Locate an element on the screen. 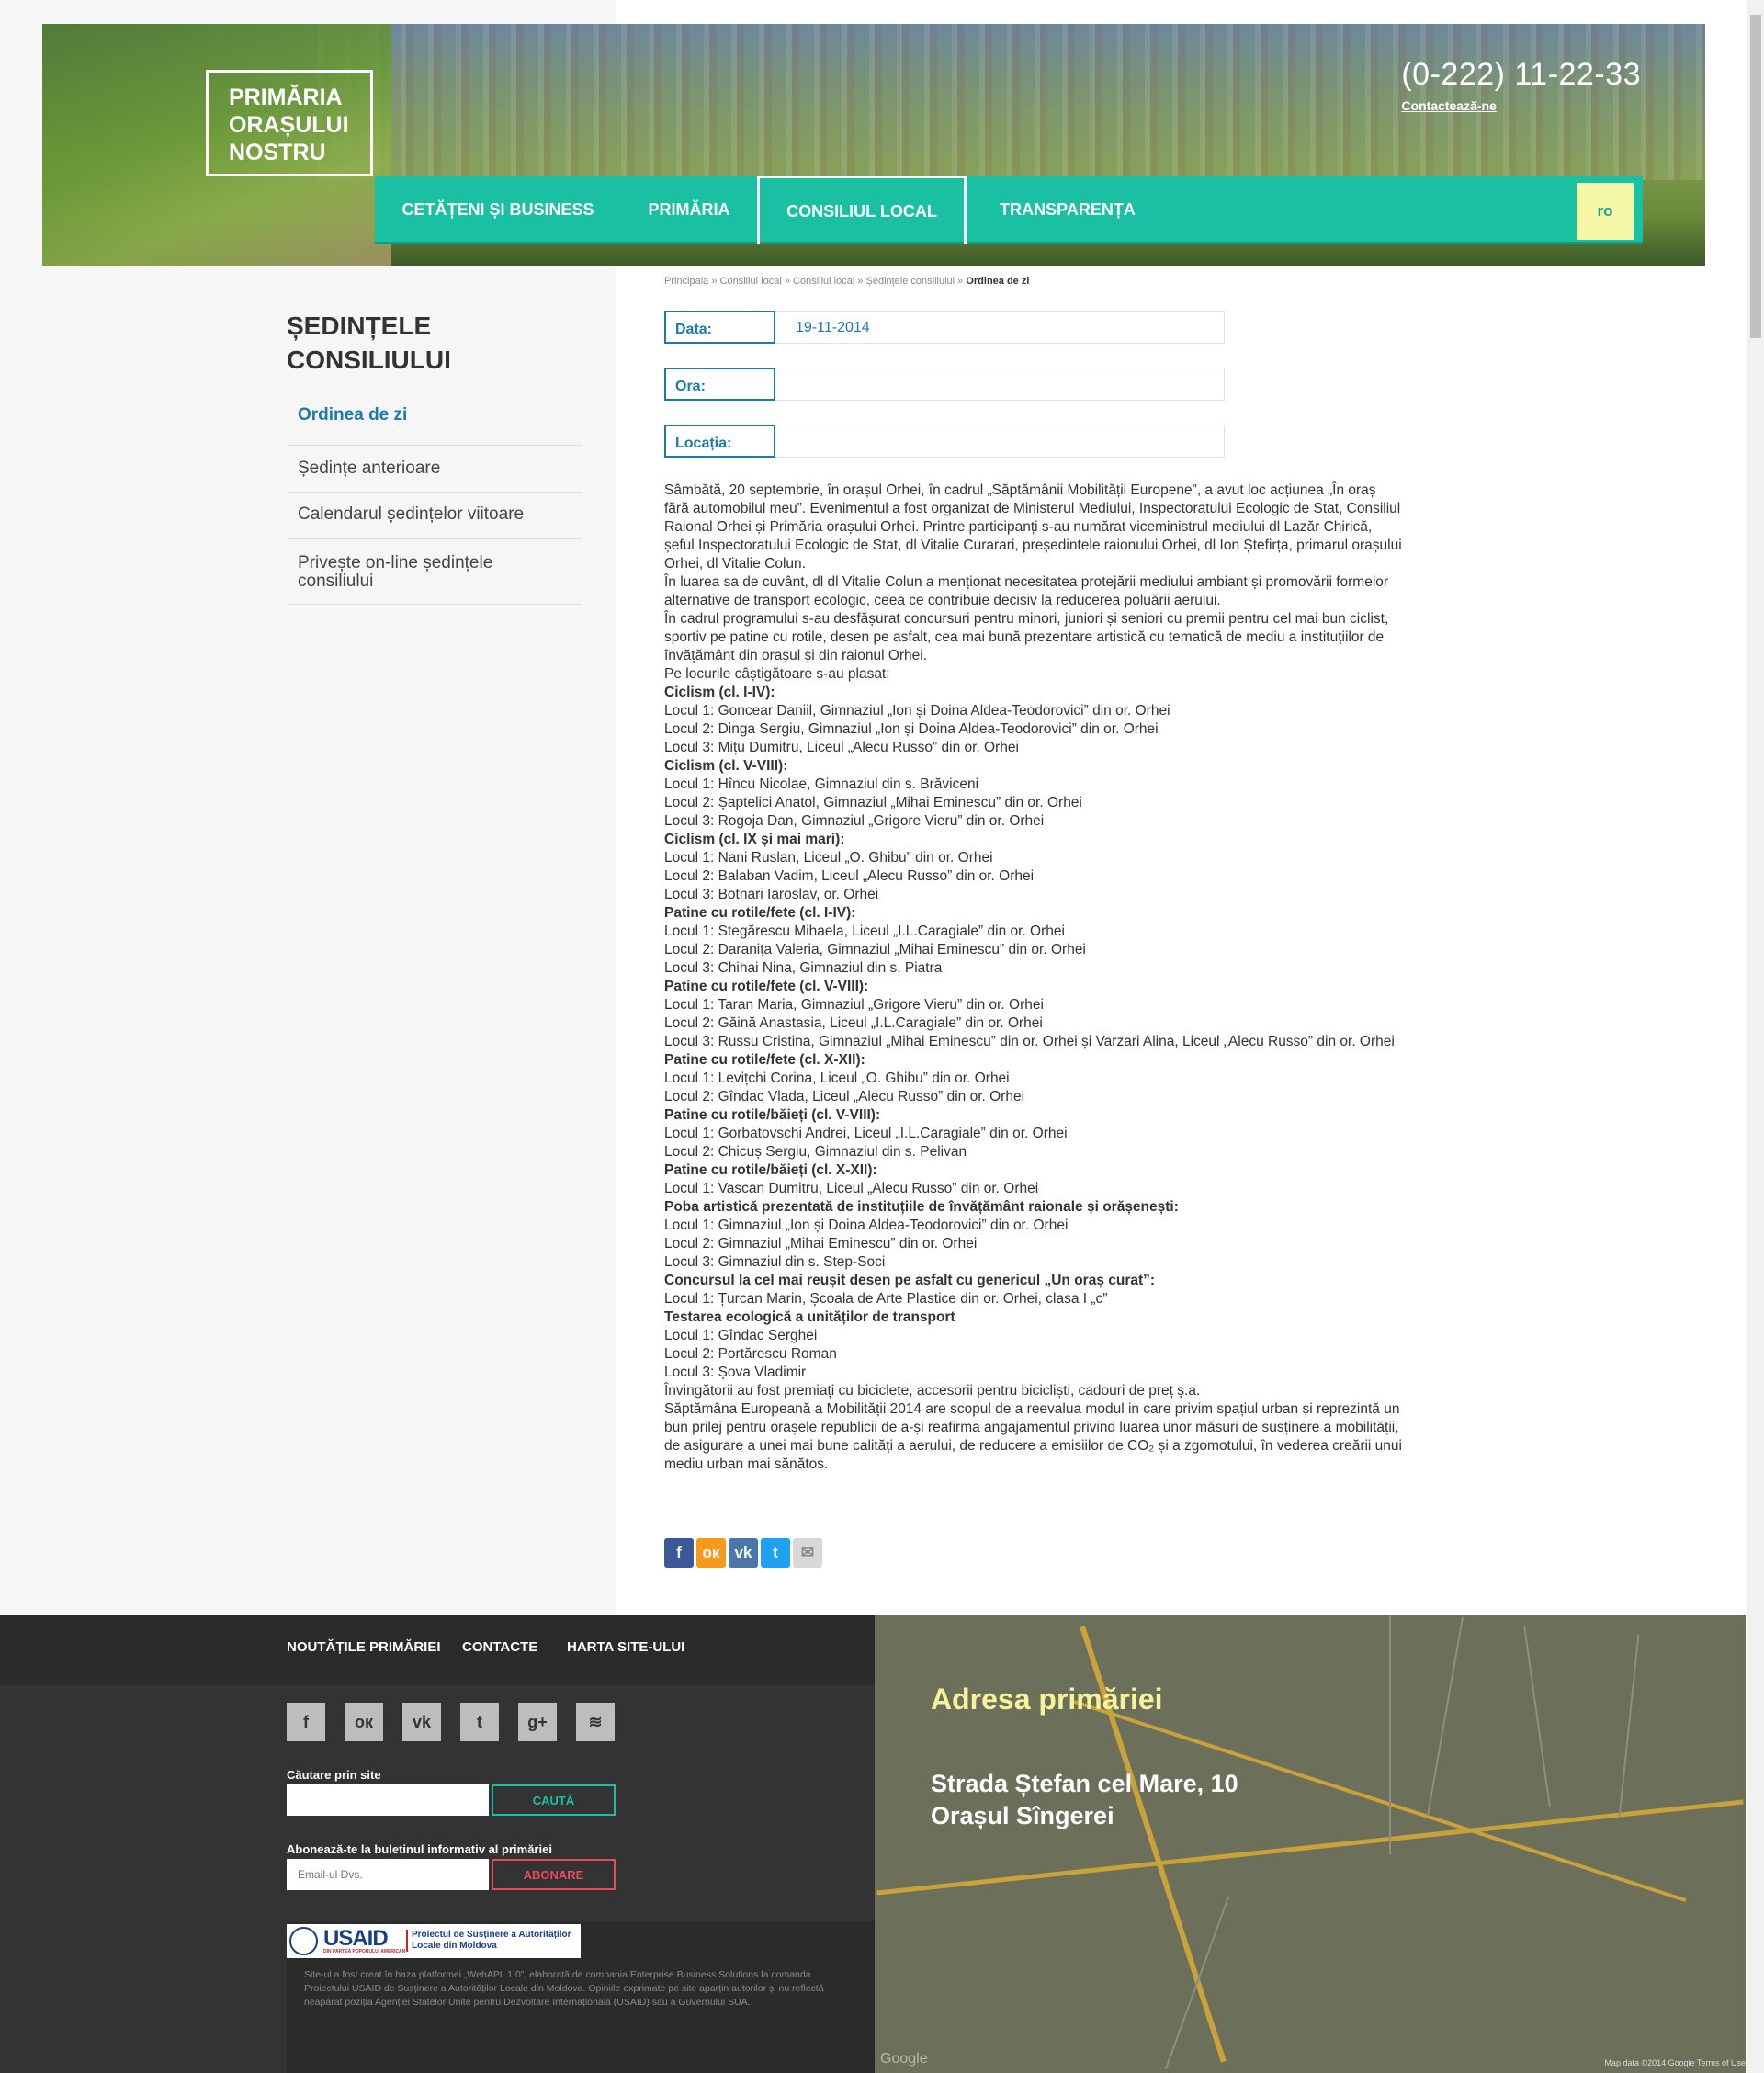  share-facebook-icon: f is located at coordinates (679, 1553).